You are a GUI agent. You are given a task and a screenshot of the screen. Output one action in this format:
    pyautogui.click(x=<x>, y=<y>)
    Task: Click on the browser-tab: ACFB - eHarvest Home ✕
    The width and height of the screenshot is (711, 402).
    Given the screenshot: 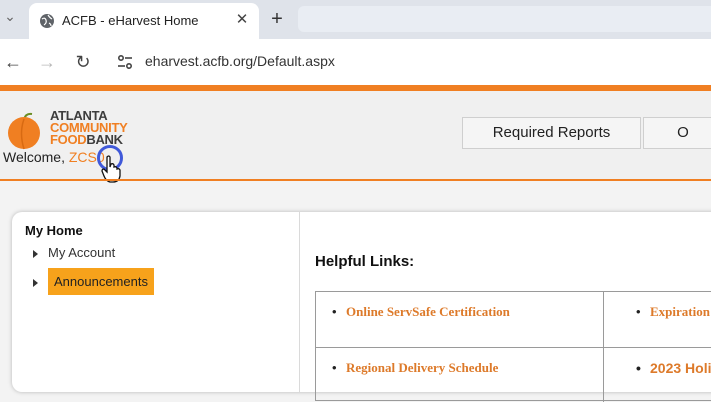 What is the action you would take?
    pyautogui.click(x=144, y=21)
    